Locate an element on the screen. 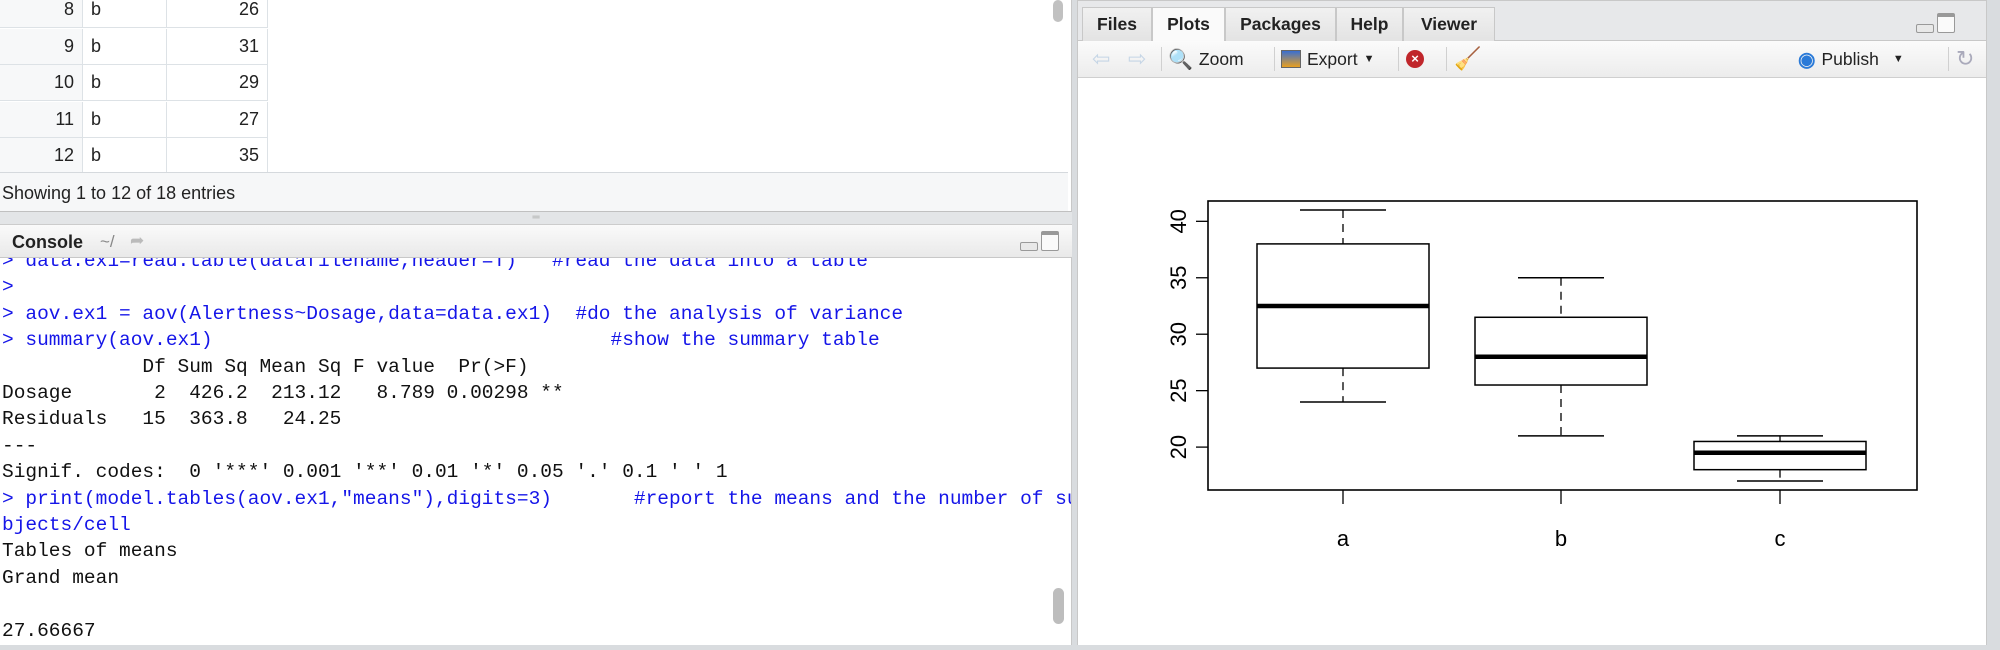  table-row: 10 b 29 is located at coordinates (134, 83).